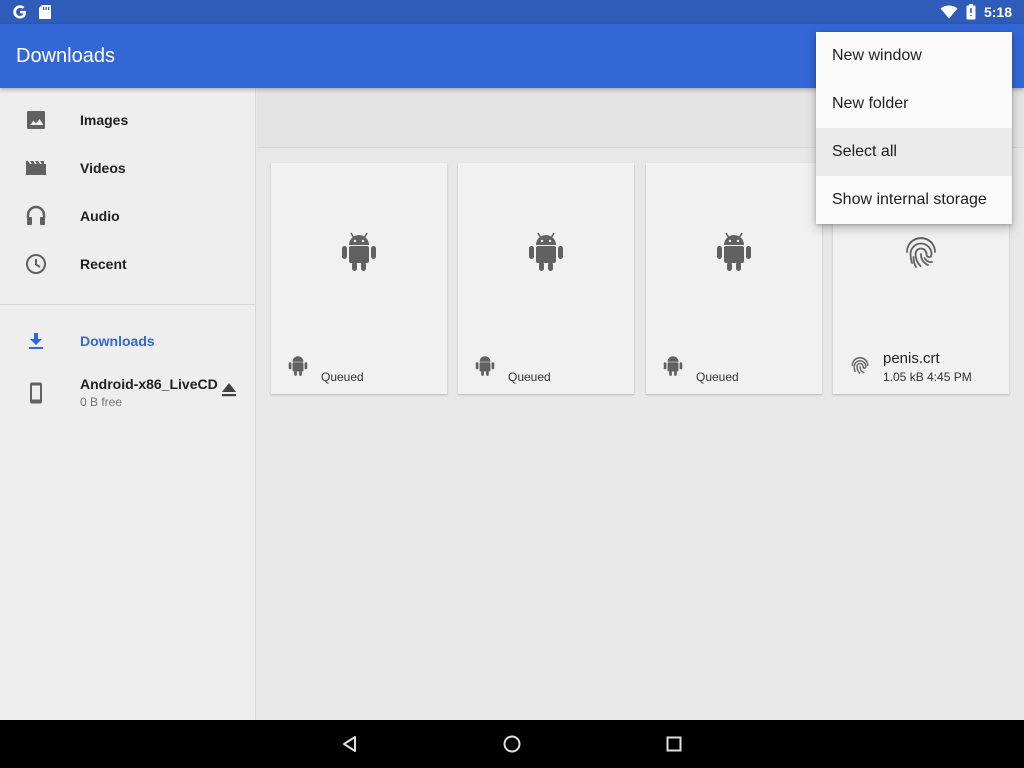 The width and height of the screenshot is (1024, 768). I want to click on menu-item-new-folder: New folder, so click(914, 104).